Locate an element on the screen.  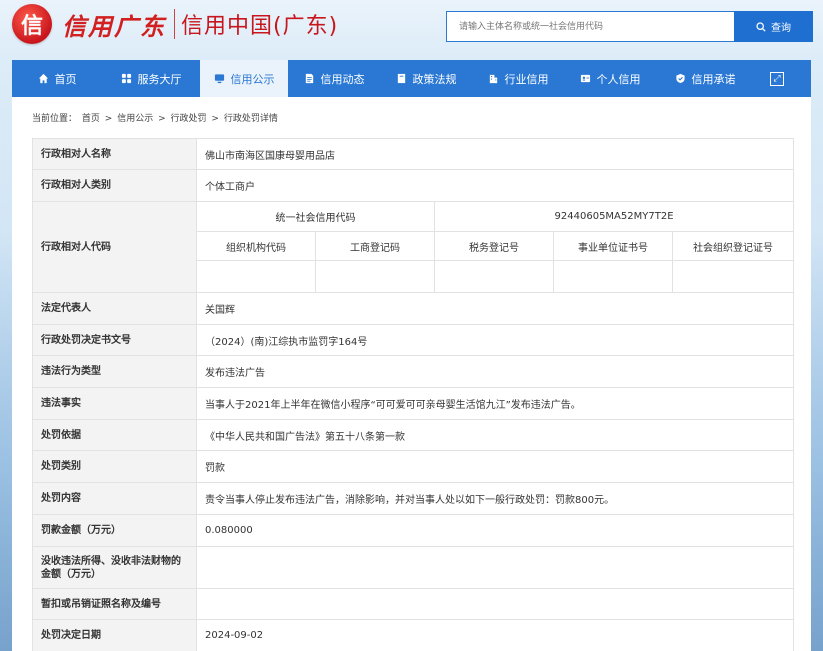
main-nav: 首页 服务大厅 信用公示 信用动态 政策法规 行业信用 个人信用 信用承诺 ⤢ is located at coordinates (411, 78).